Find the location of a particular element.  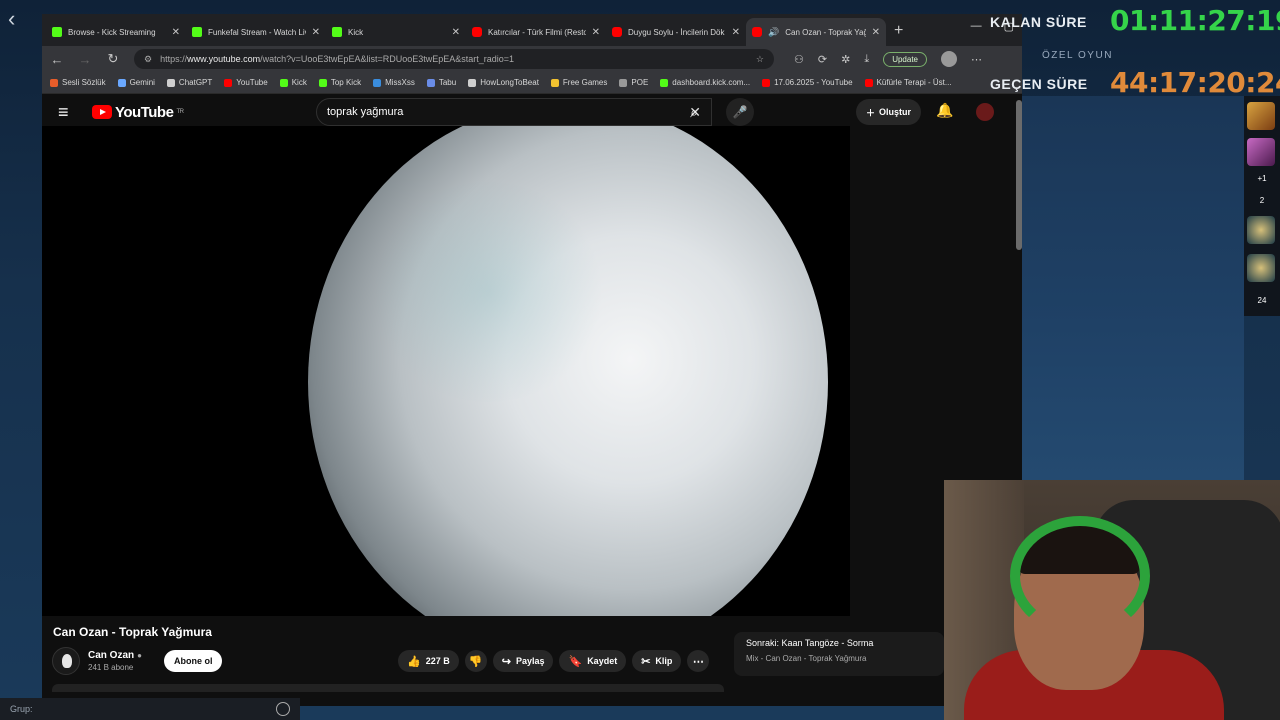

group-label: Grup: is located at coordinates (21, 709).